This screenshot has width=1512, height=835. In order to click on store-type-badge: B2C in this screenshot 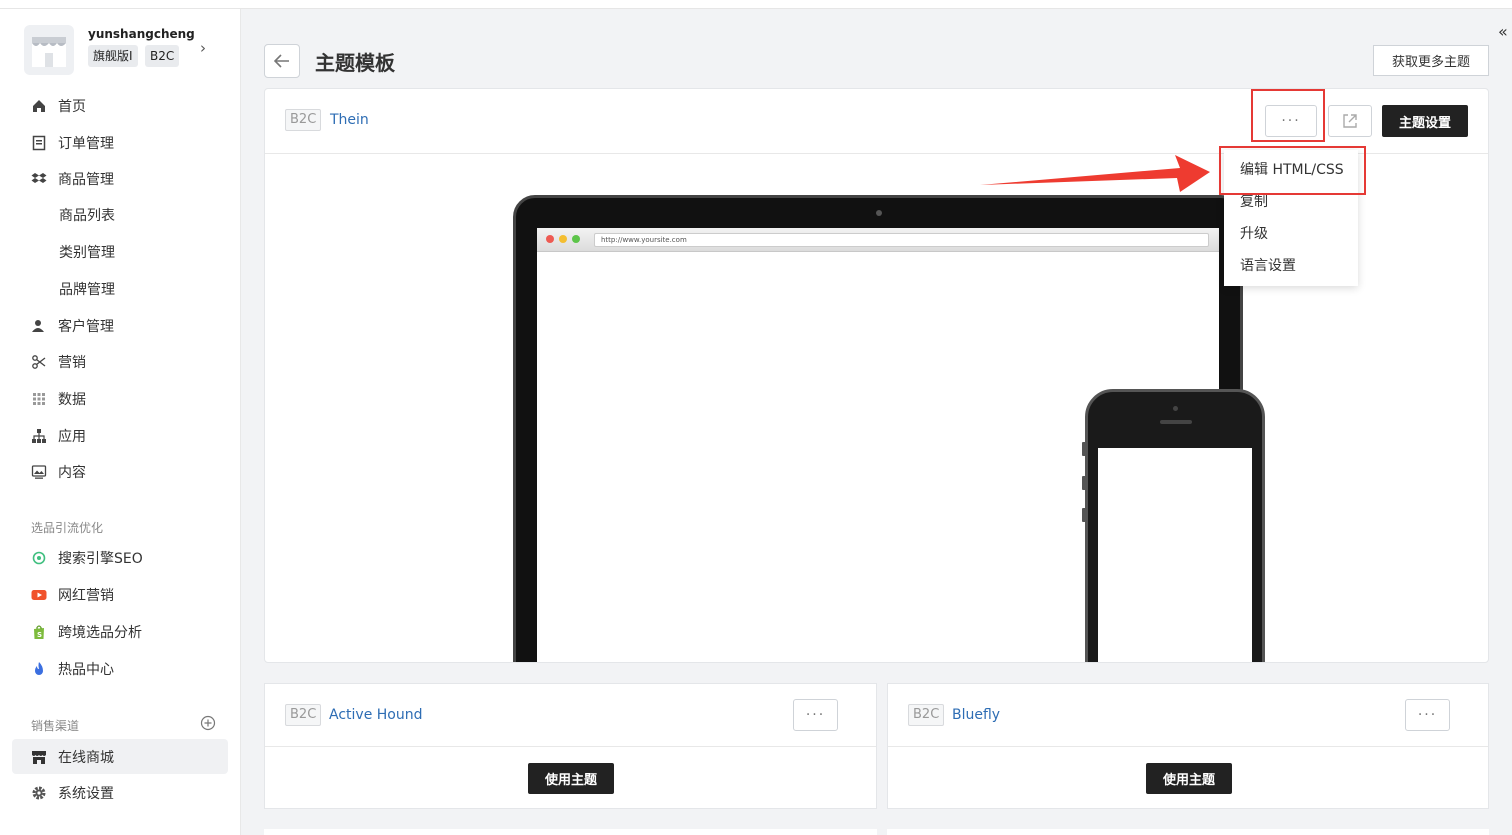, I will do `click(162, 56)`.